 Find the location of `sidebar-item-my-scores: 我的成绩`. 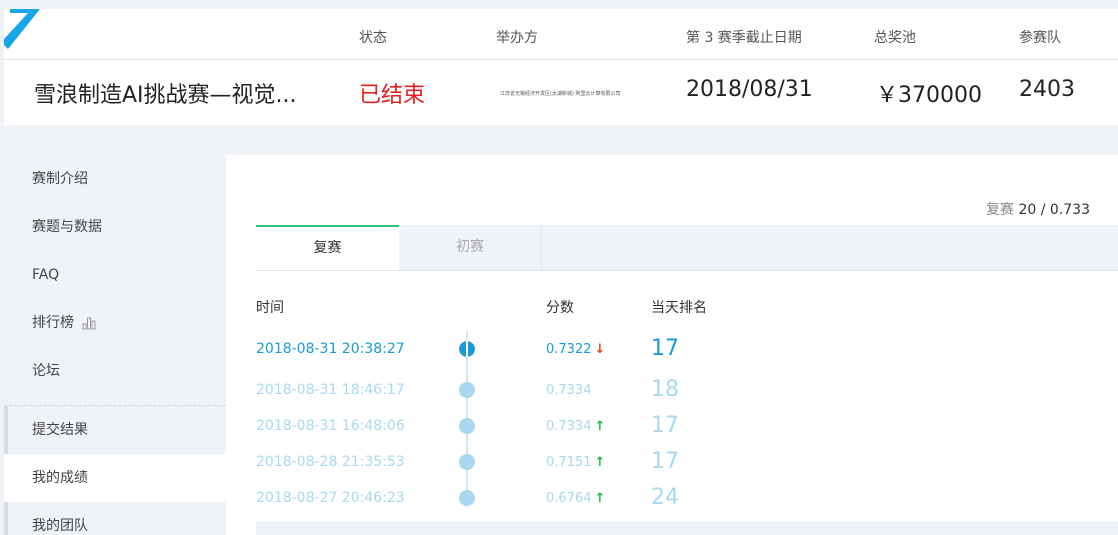

sidebar-item-my-scores: 我的成绩 is located at coordinates (115, 478).